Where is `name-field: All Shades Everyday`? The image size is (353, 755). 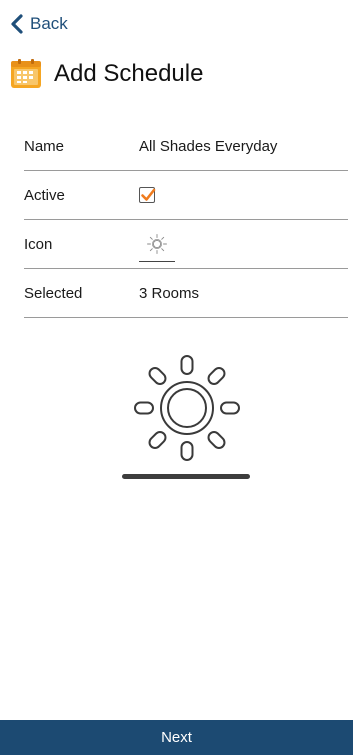 name-field: All Shades Everyday is located at coordinates (208, 146).